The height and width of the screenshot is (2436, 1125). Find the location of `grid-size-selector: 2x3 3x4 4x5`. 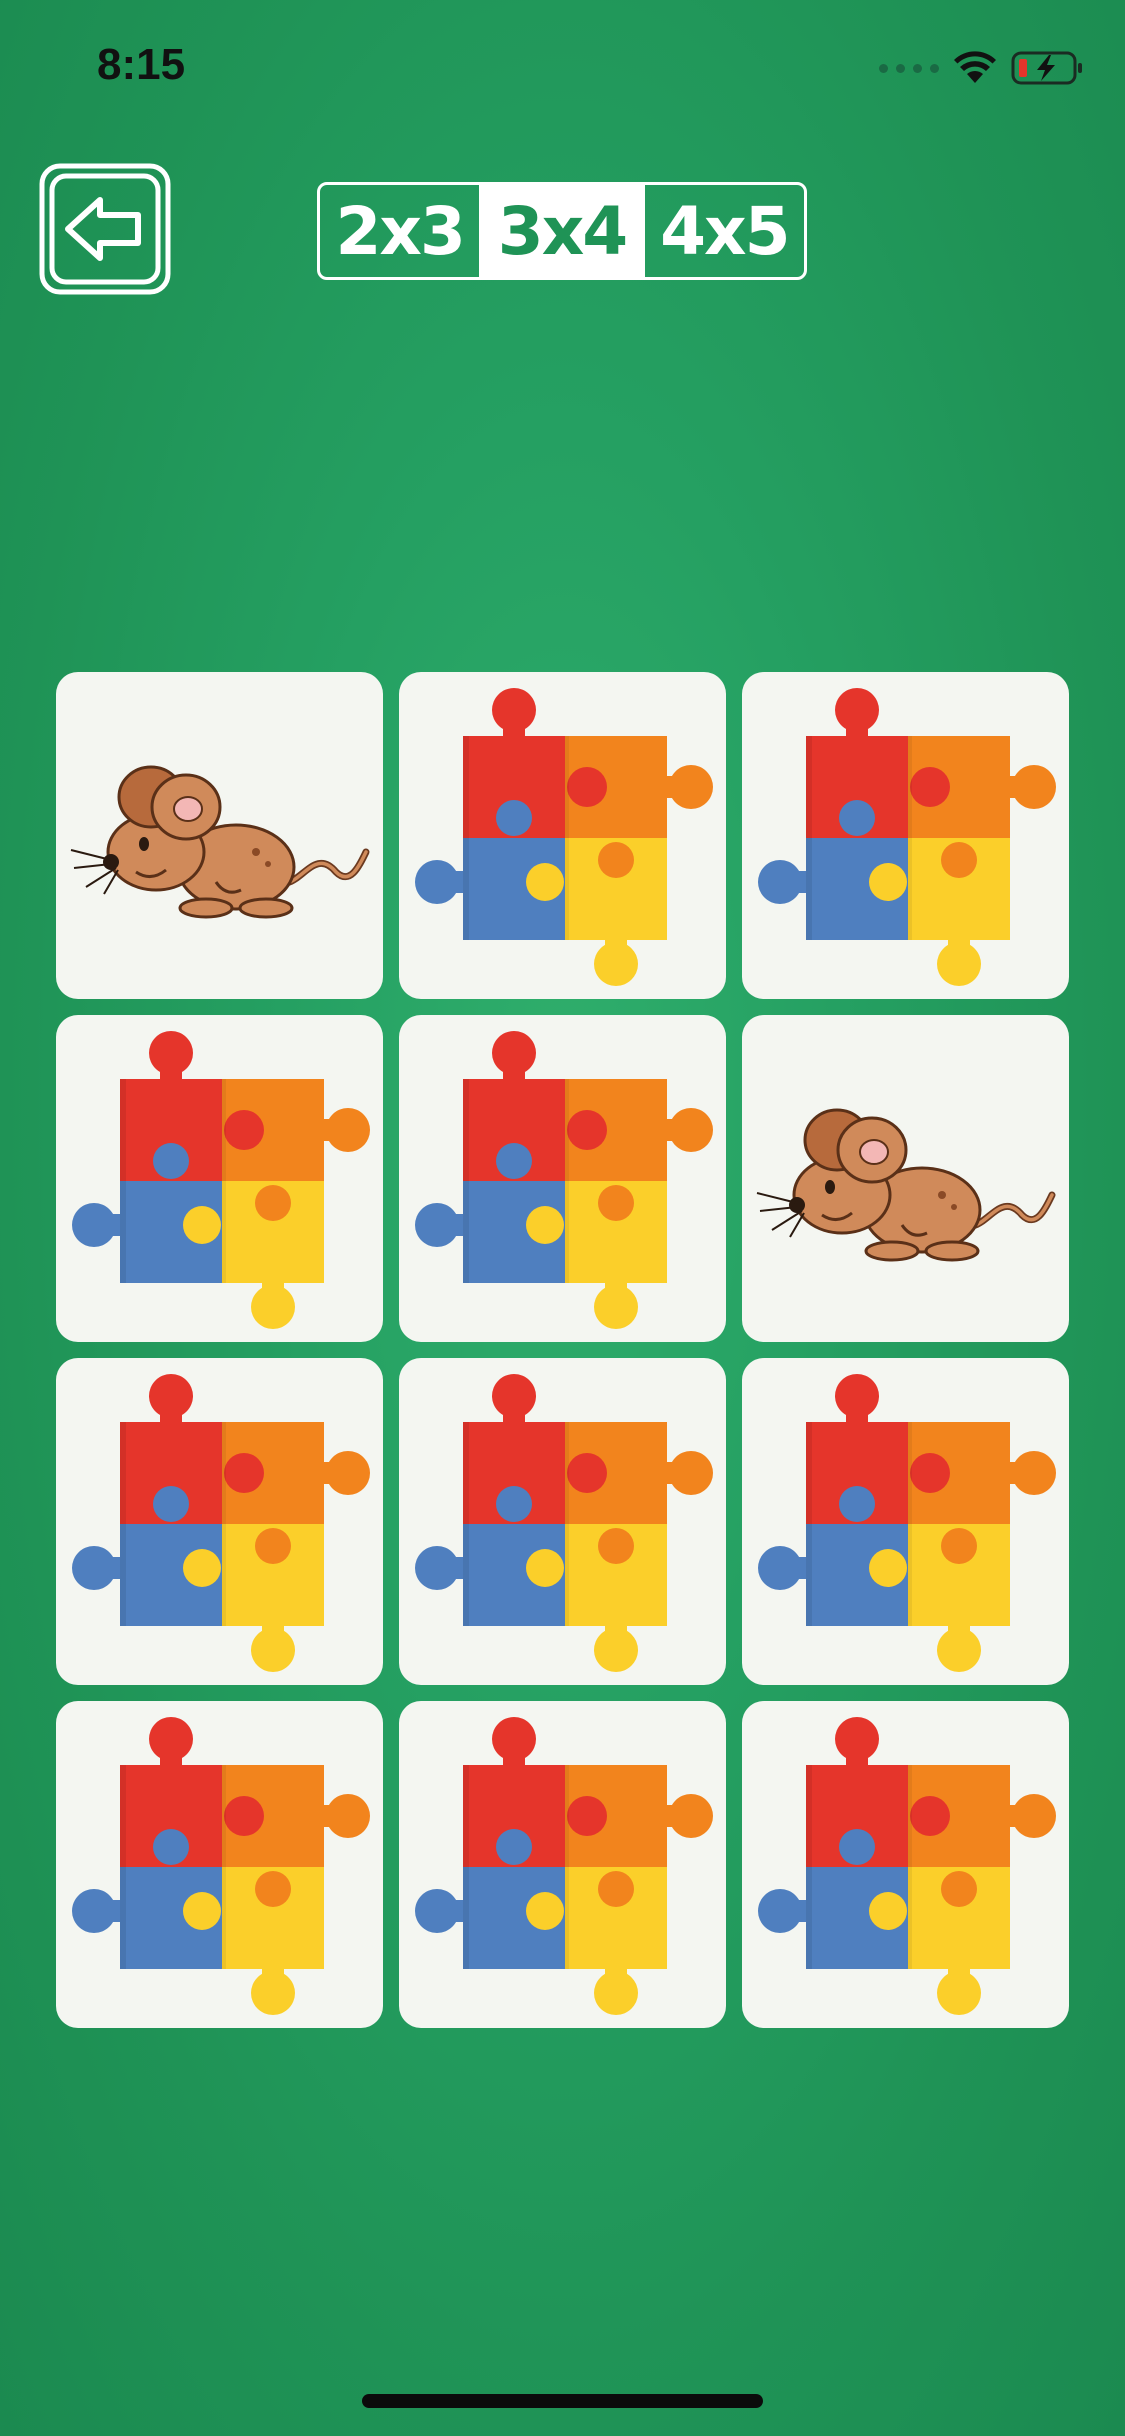

grid-size-selector: 2x3 3x4 4x5 is located at coordinates (562, 231).